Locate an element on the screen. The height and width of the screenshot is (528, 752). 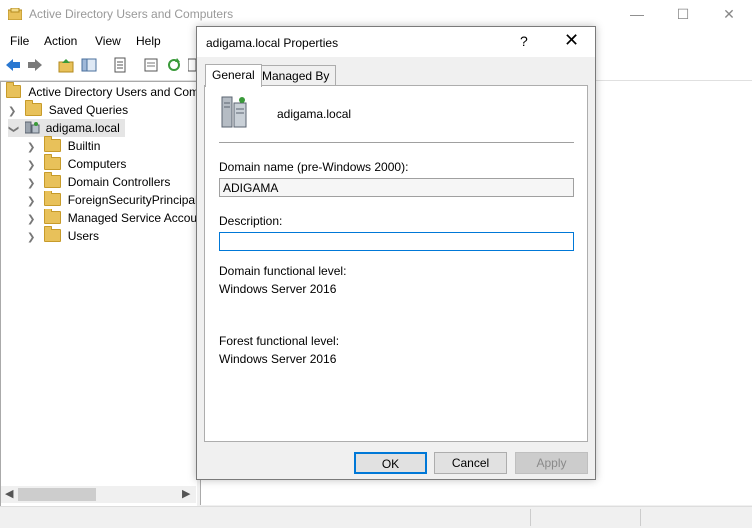
ok-button: OK is located at coordinates (390, 463).